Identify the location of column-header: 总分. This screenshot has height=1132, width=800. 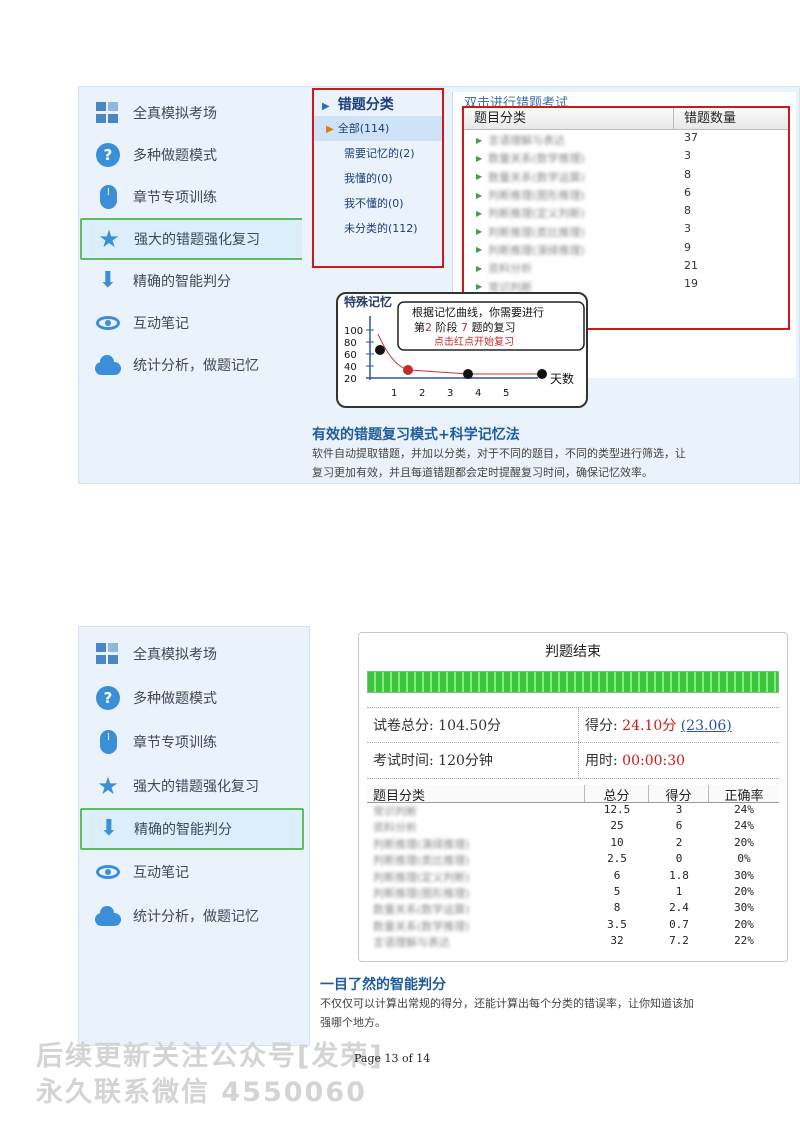
(617, 794).